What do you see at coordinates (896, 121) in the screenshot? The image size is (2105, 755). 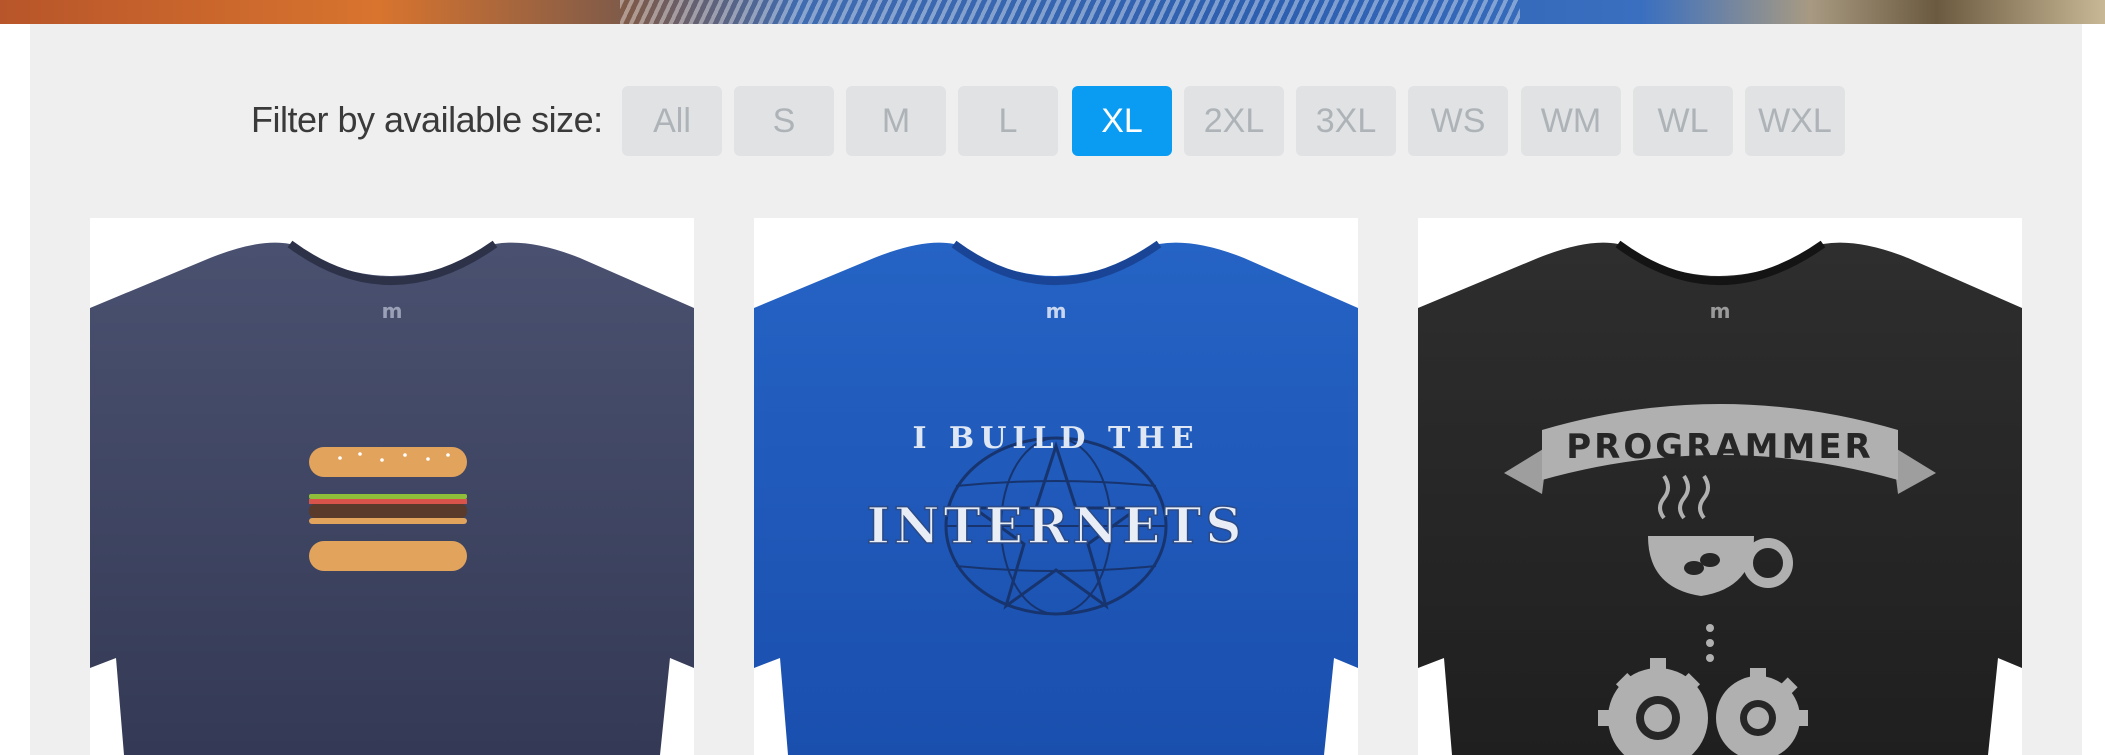 I see `size-filter-m: M` at bounding box center [896, 121].